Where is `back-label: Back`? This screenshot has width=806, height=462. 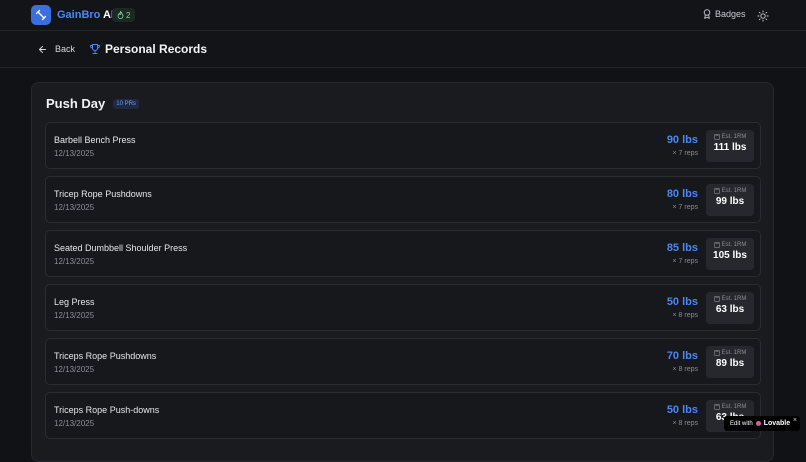
back-label: Back is located at coordinates (65, 49).